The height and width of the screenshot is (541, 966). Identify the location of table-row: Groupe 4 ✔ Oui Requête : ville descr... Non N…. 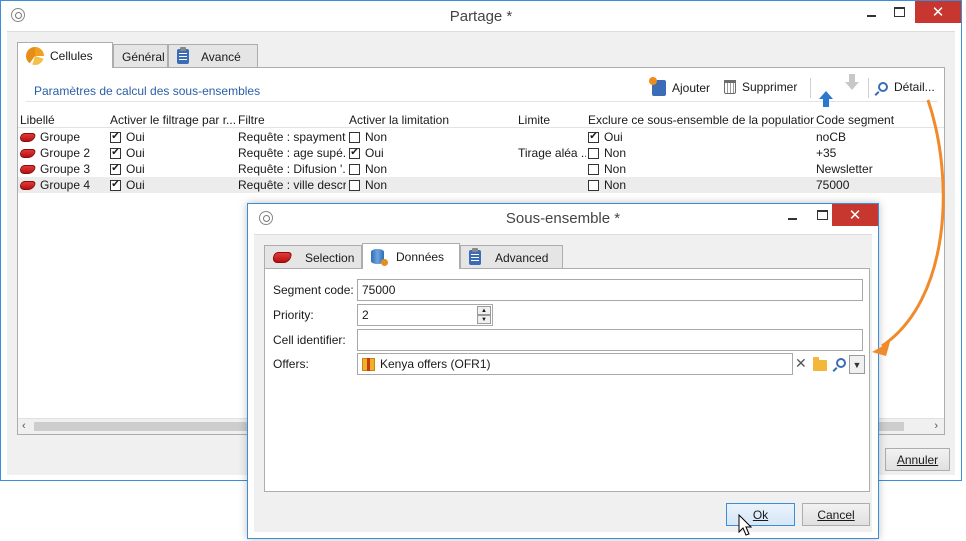
(481, 185).